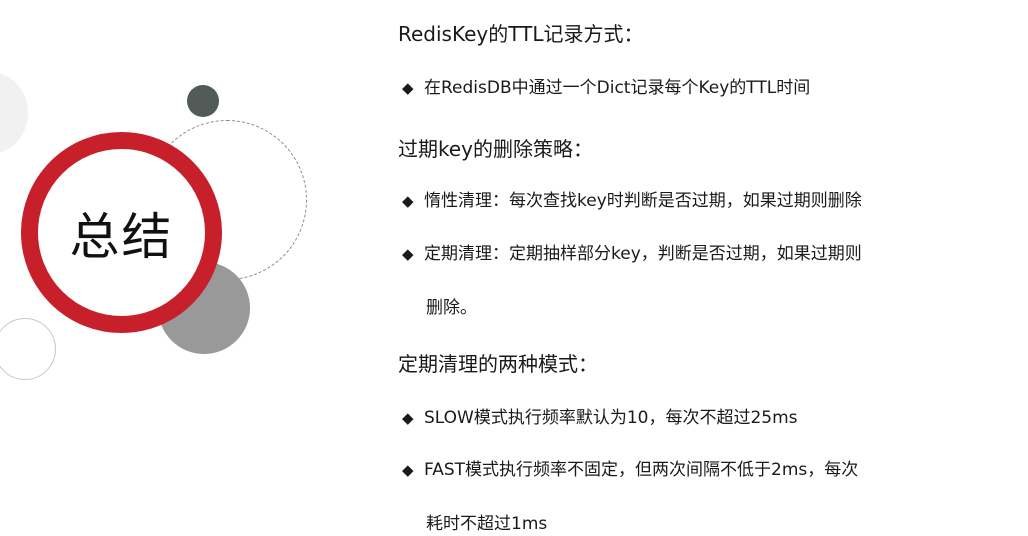 Image resolution: width=1028 pixels, height=536 pixels. Describe the element at coordinates (451, 308) in the screenshot. I see `bullet-continuation: 删除。` at that location.